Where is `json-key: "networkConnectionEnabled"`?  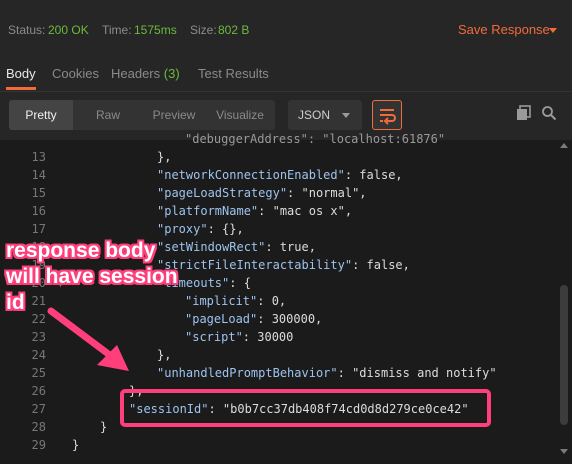
json-key: "networkConnectionEnabled" is located at coordinates (251, 175).